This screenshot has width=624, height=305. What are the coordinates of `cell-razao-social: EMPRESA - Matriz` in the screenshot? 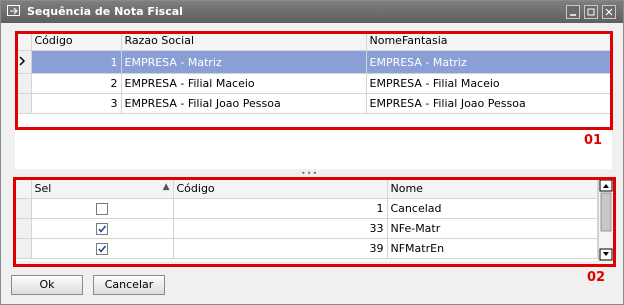 It's located at (244, 62).